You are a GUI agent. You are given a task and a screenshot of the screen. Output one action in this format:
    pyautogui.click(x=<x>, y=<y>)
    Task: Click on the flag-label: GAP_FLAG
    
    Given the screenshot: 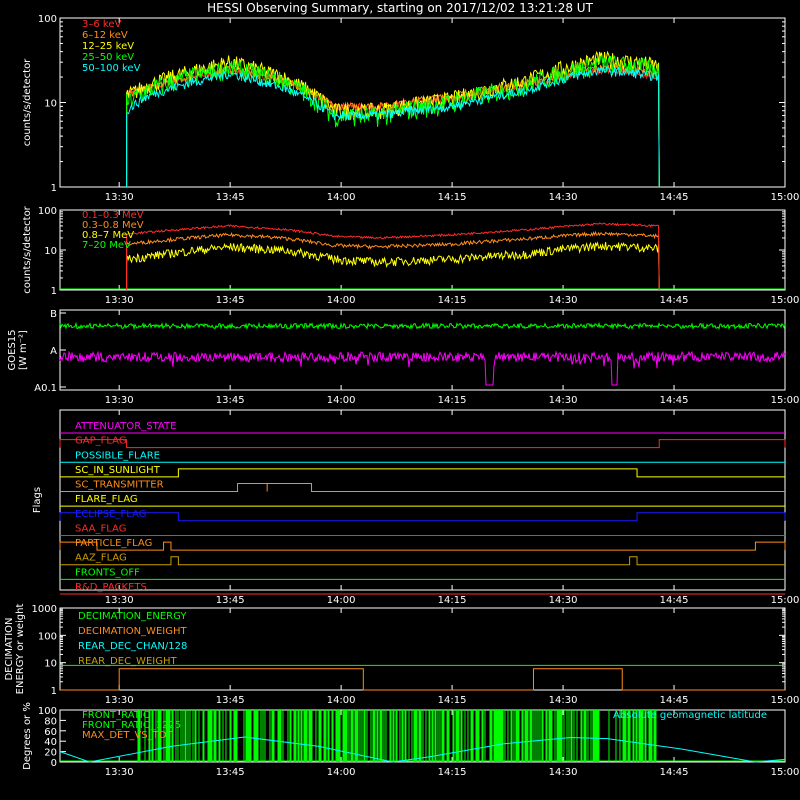 What is the action you would take?
    pyautogui.click(x=101, y=441)
    